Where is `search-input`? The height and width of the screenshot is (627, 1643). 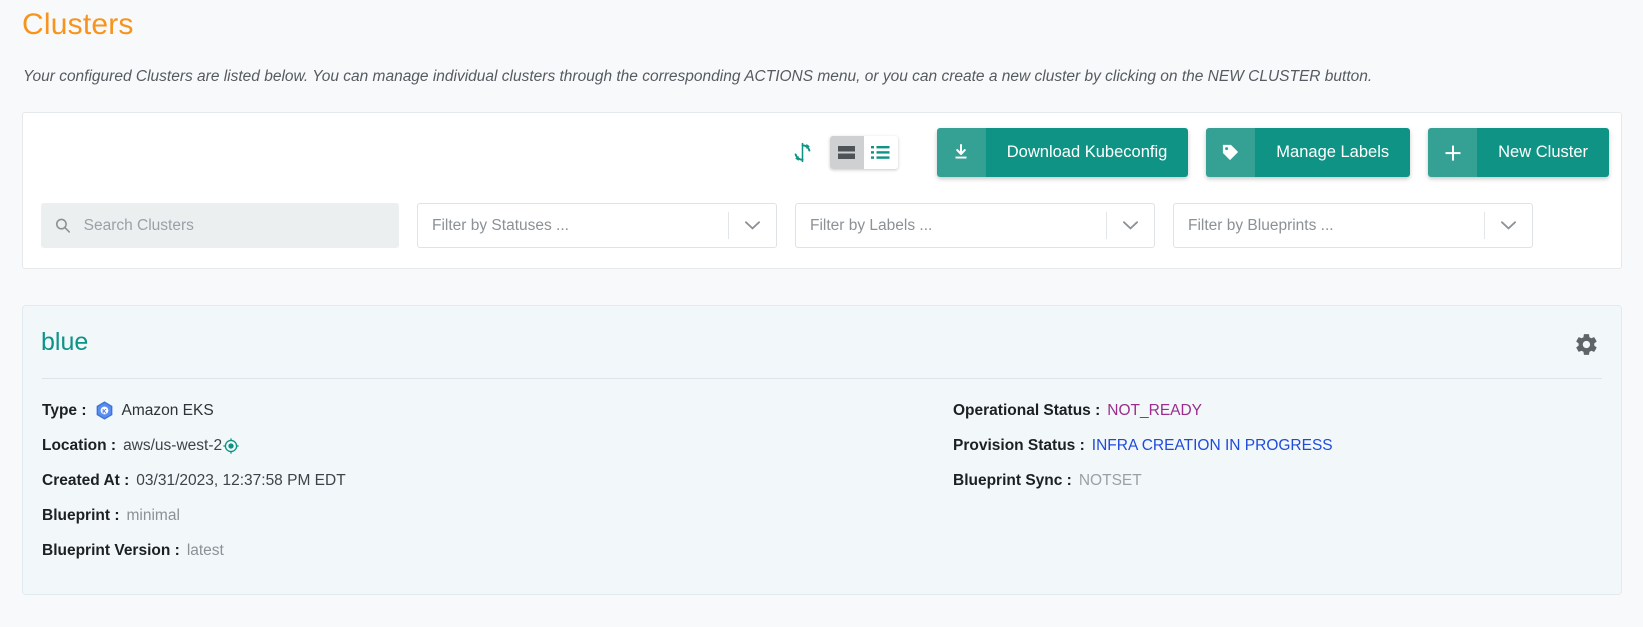
search-input is located at coordinates (233, 225).